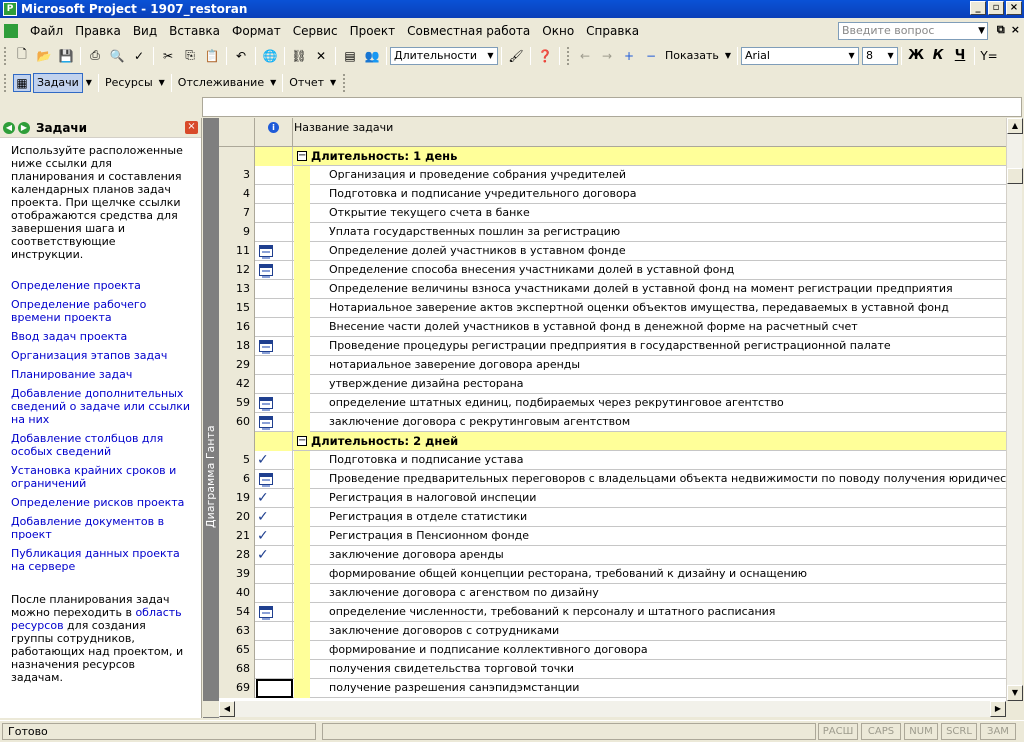 Image resolution: width=1024 pixels, height=742 pixels. I want to click on row-id: 69, so click(237, 688).